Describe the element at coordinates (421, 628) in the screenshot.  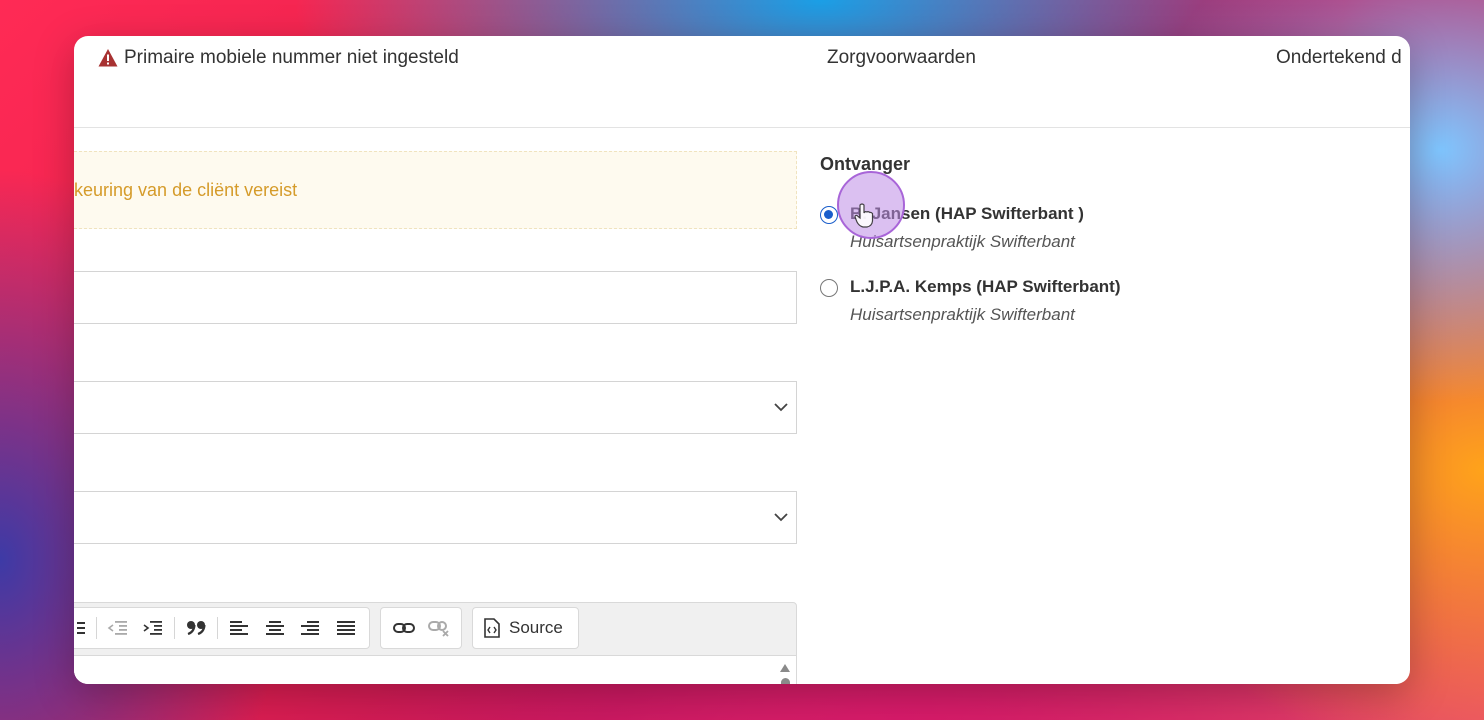
I see `toolbar-link-group` at that location.